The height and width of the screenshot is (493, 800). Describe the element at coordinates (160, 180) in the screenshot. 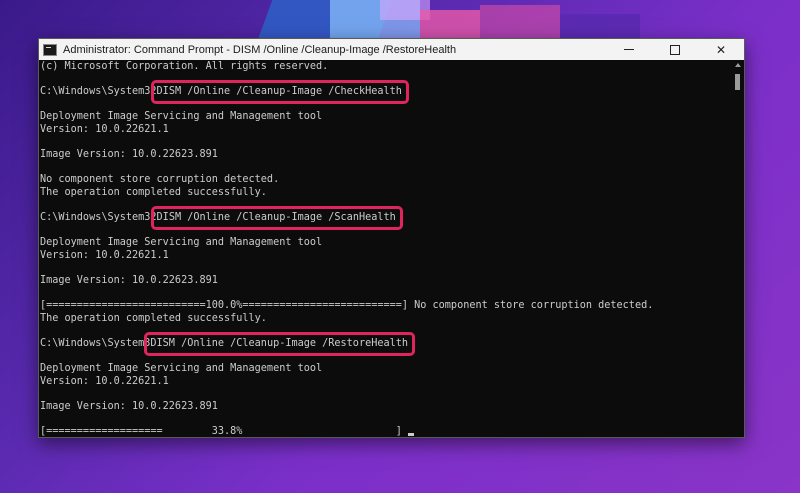

I see `output-text: No component store corruption detected.` at that location.